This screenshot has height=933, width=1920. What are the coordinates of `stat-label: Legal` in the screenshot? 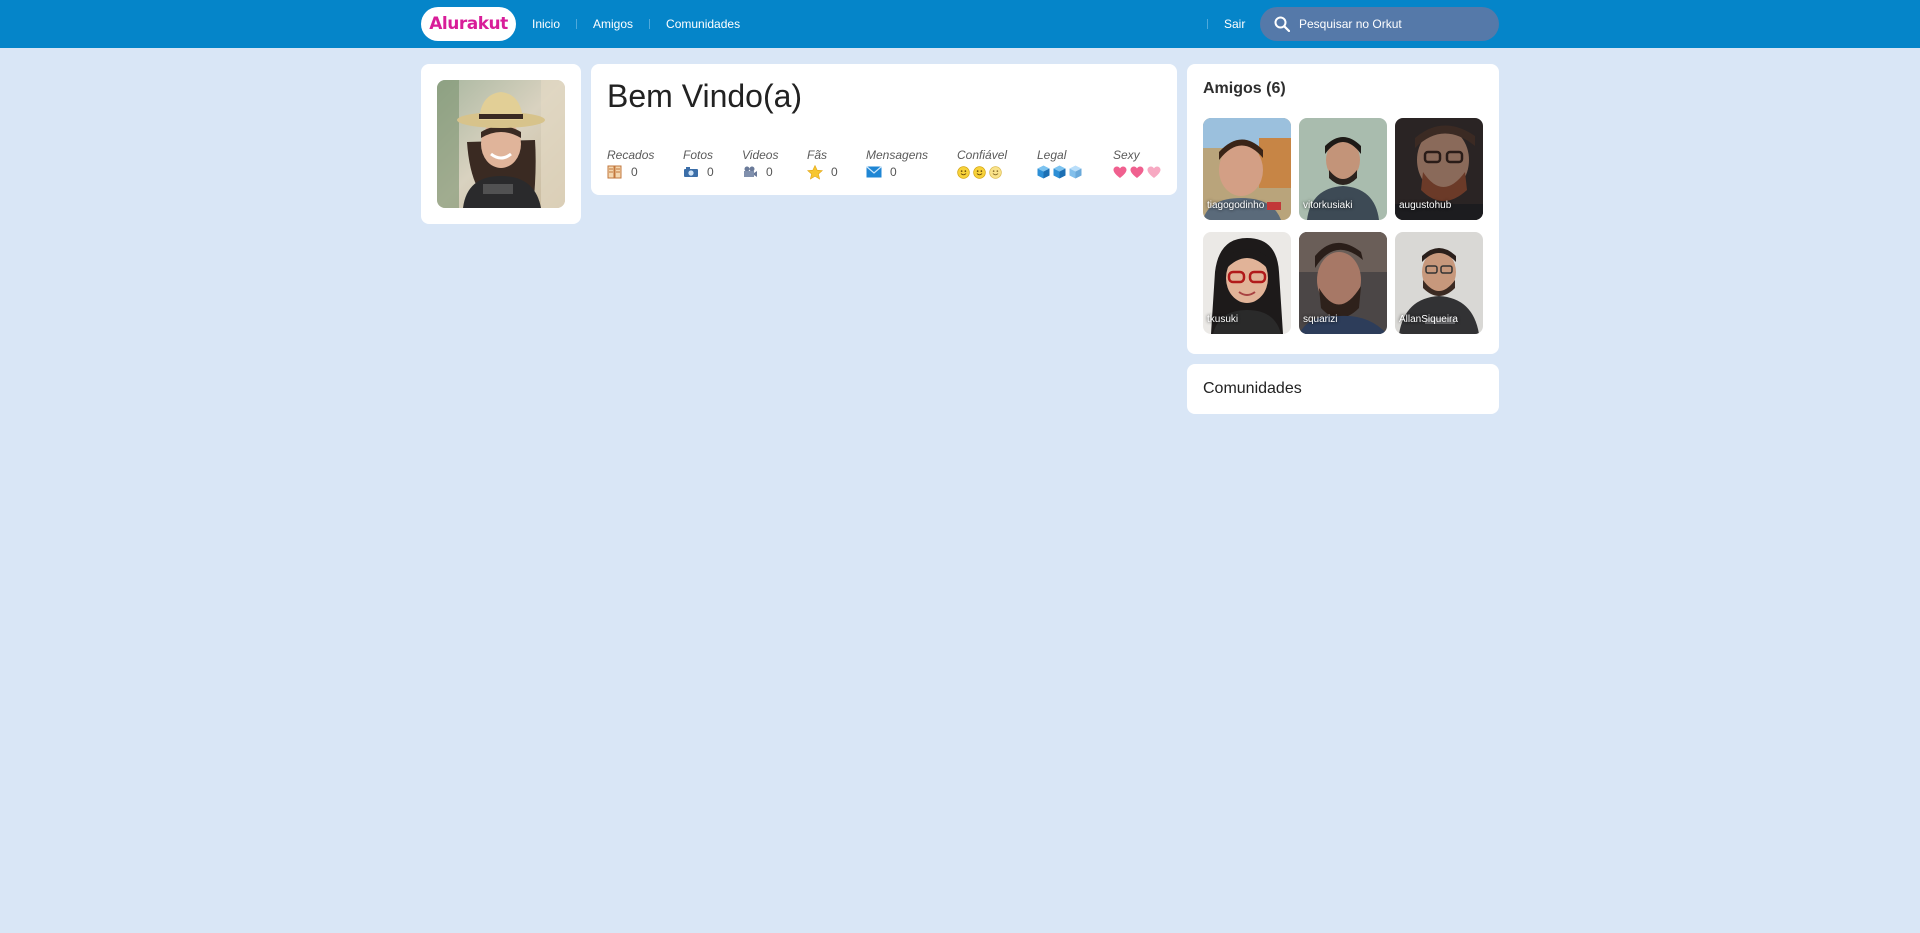 It's located at (1052, 155).